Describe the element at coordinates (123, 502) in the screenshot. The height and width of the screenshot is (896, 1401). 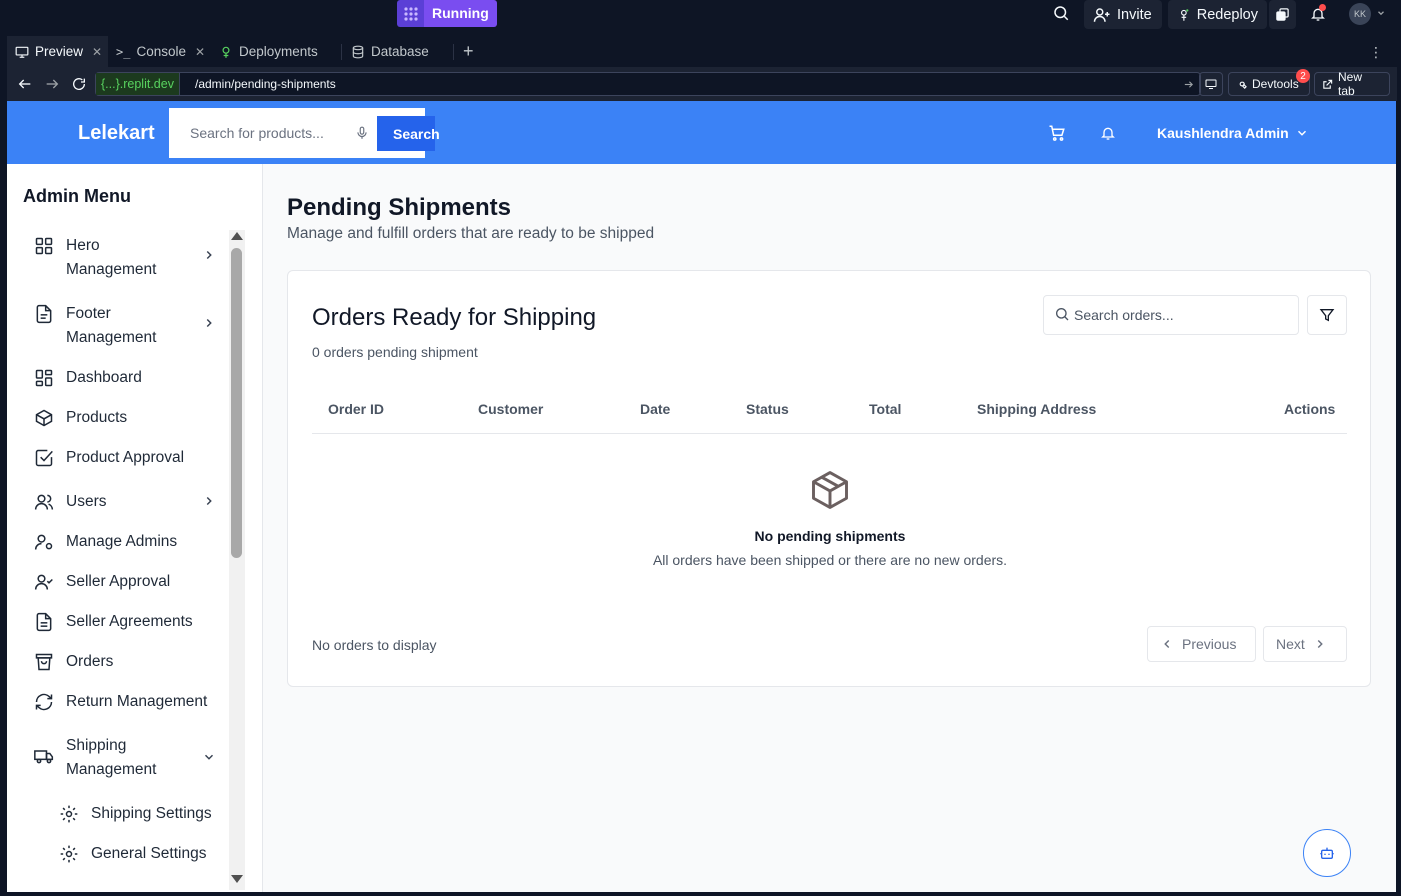
I see `sidebar-item-users: Users` at that location.